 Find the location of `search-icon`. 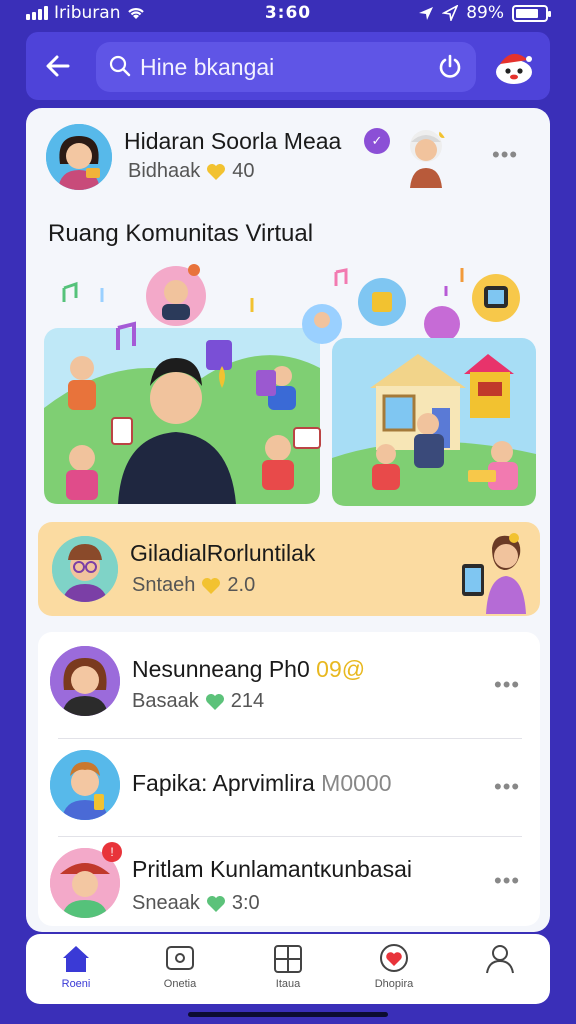

search-icon is located at coordinates (120, 66).